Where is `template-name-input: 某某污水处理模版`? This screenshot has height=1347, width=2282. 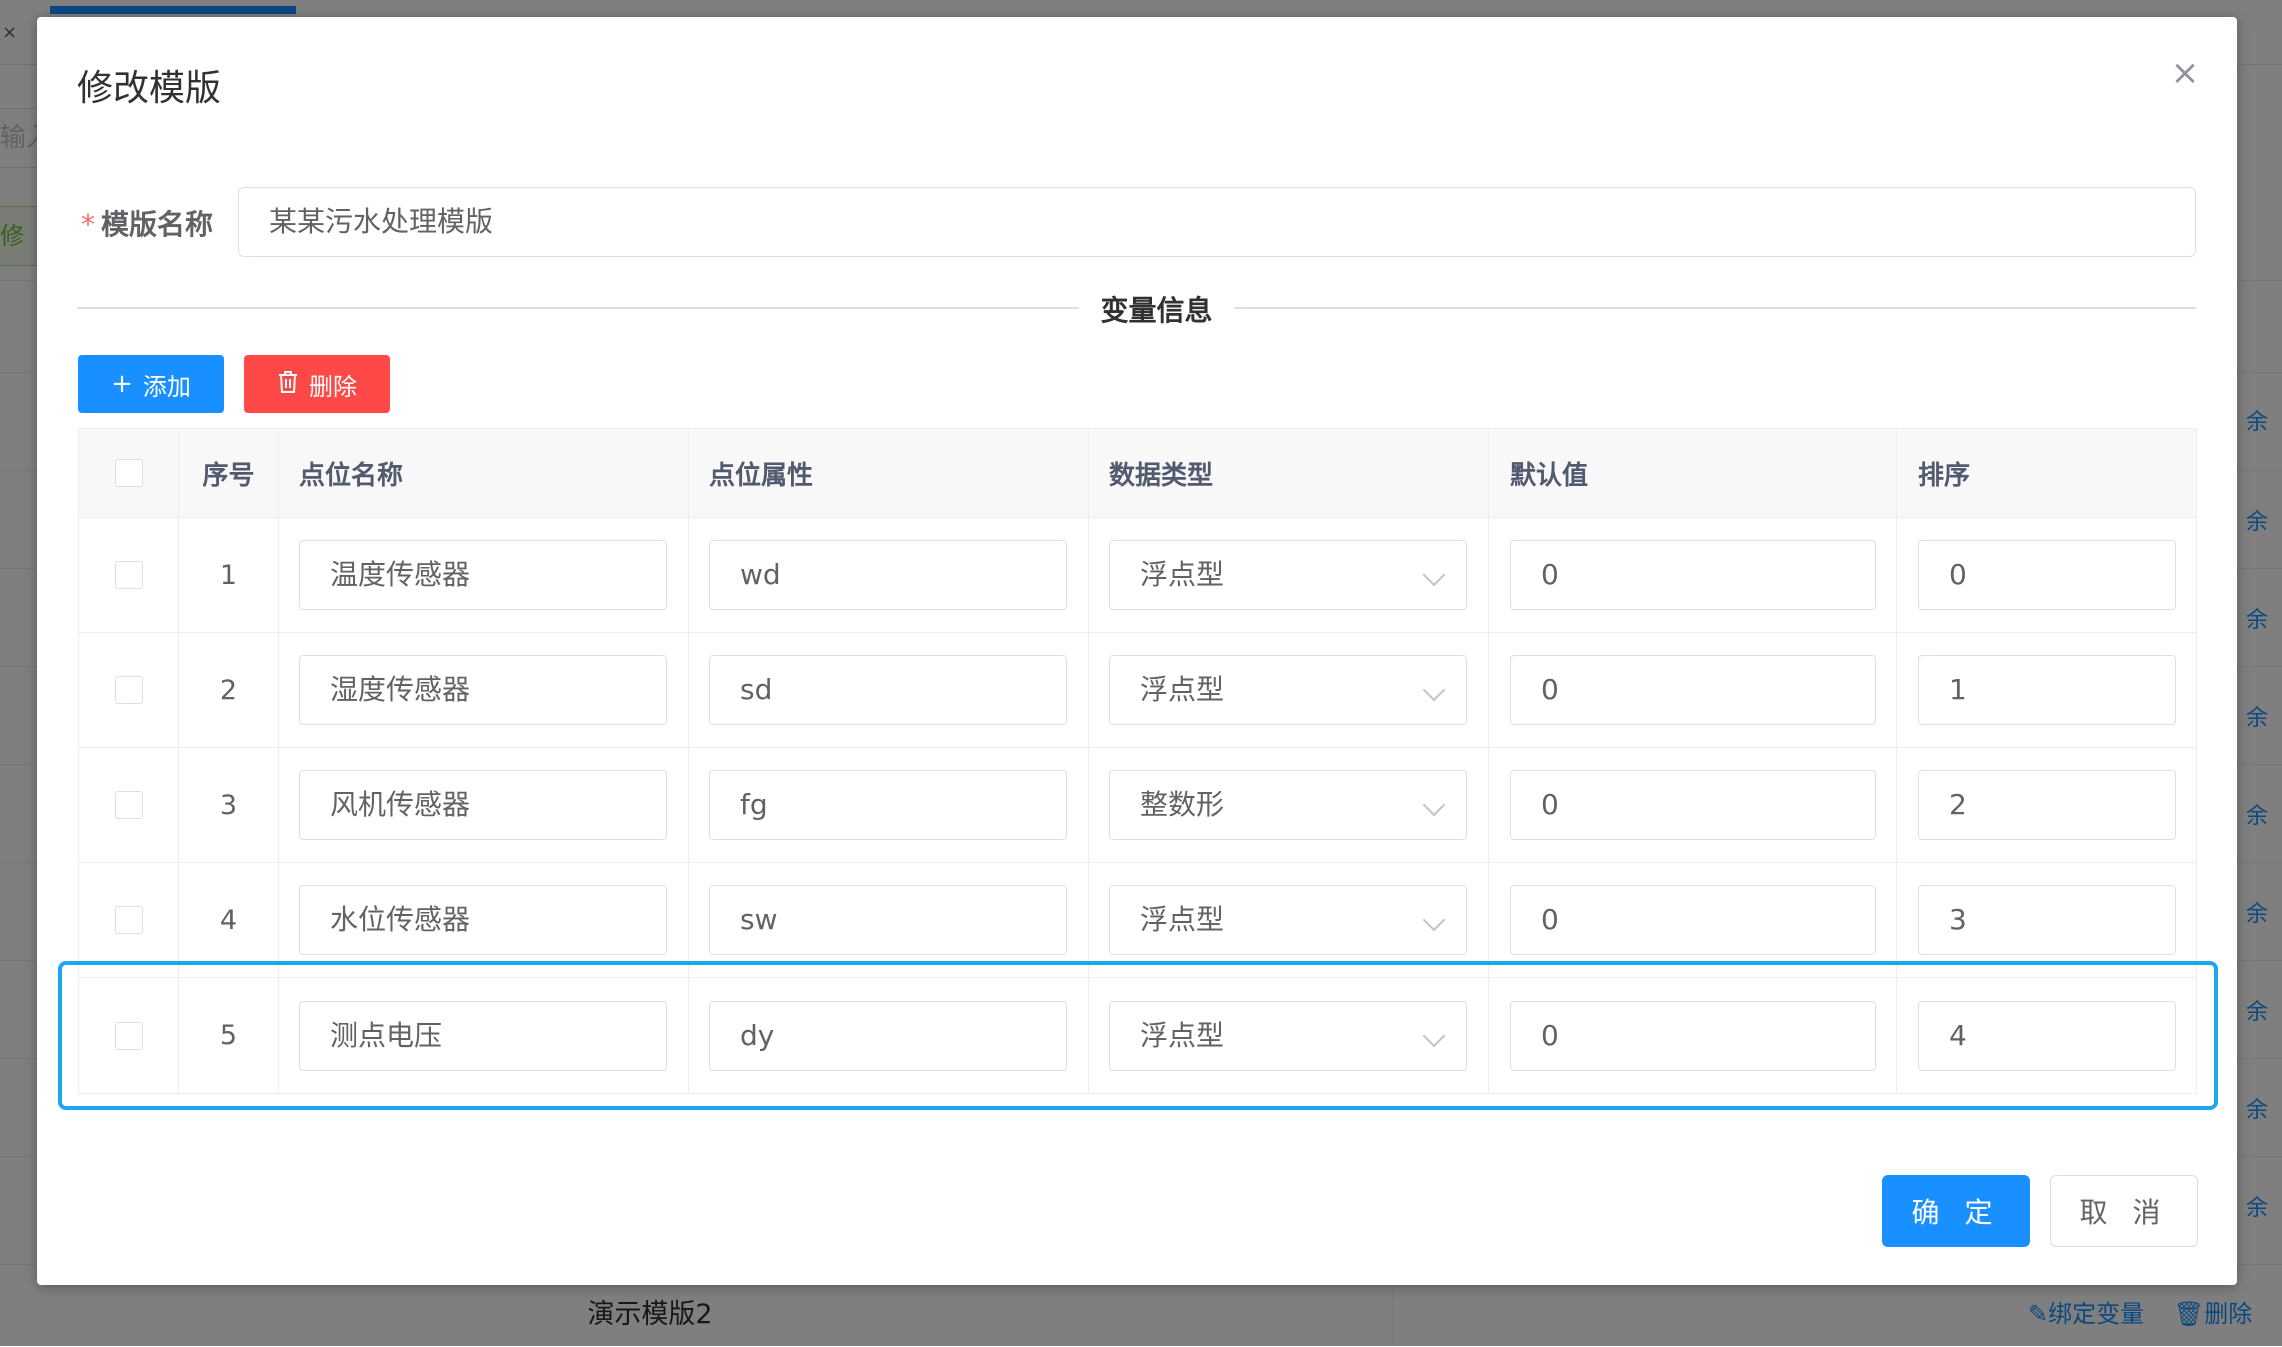
template-name-input: 某某污水处理模版 is located at coordinates (1217, 222).